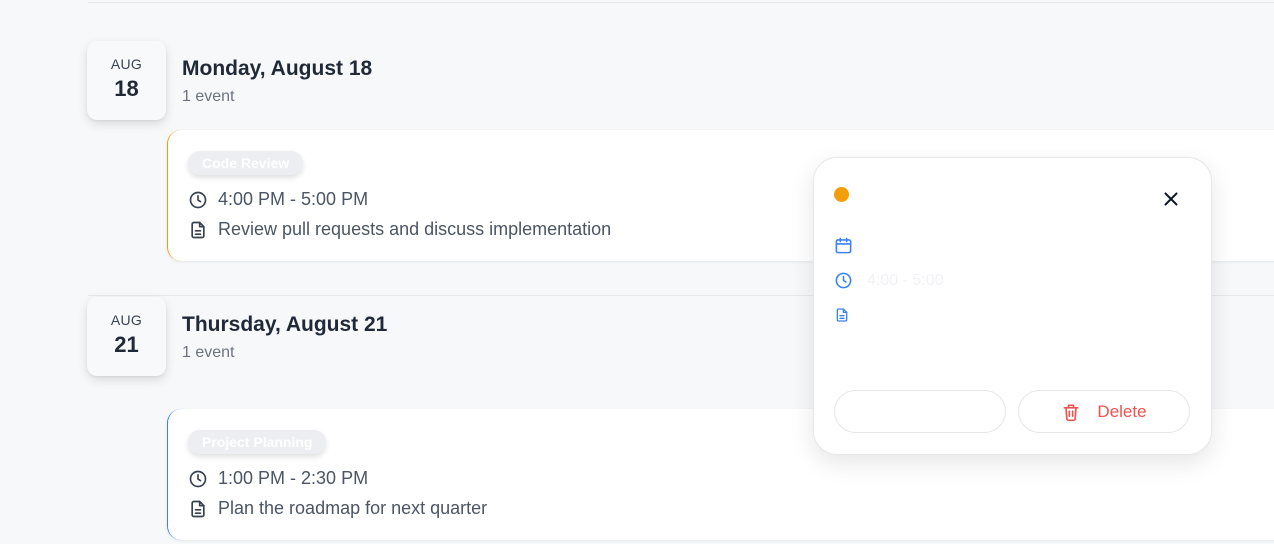 This screenshot has width=1274, height=544. Describe the element at coordinates (905, 280) in the screenshot. I see `popup-time: 4:00 - 5:00` at that location.